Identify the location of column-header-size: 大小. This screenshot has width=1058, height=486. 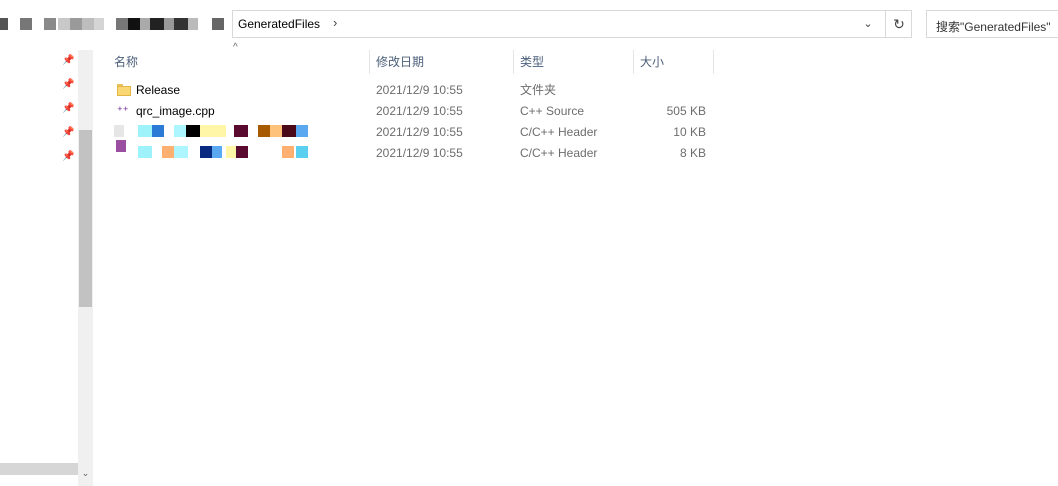
(674, 62).